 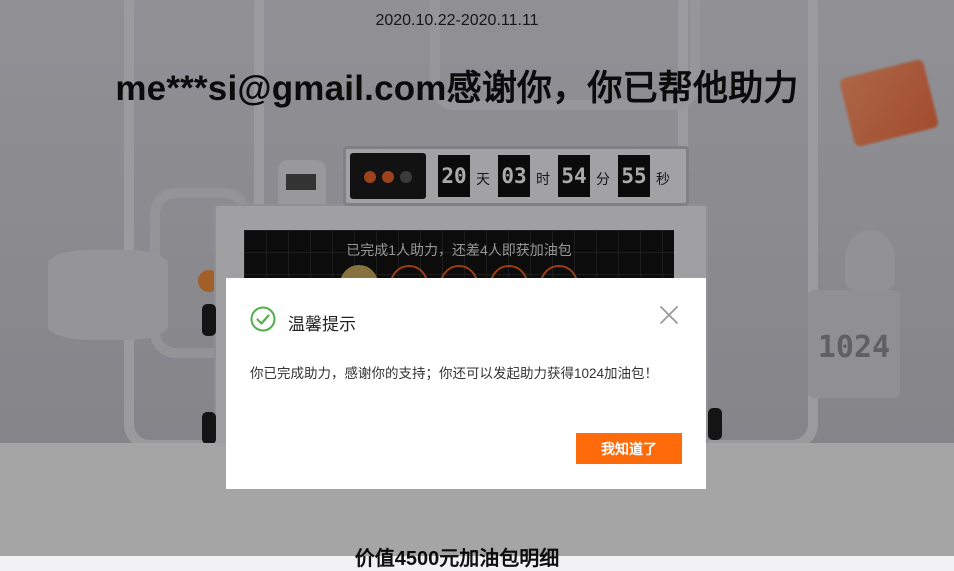 What do you see at coordinates (669, 315) in the screenshot?
I see `close-icon` at bounding box center [669, 315].